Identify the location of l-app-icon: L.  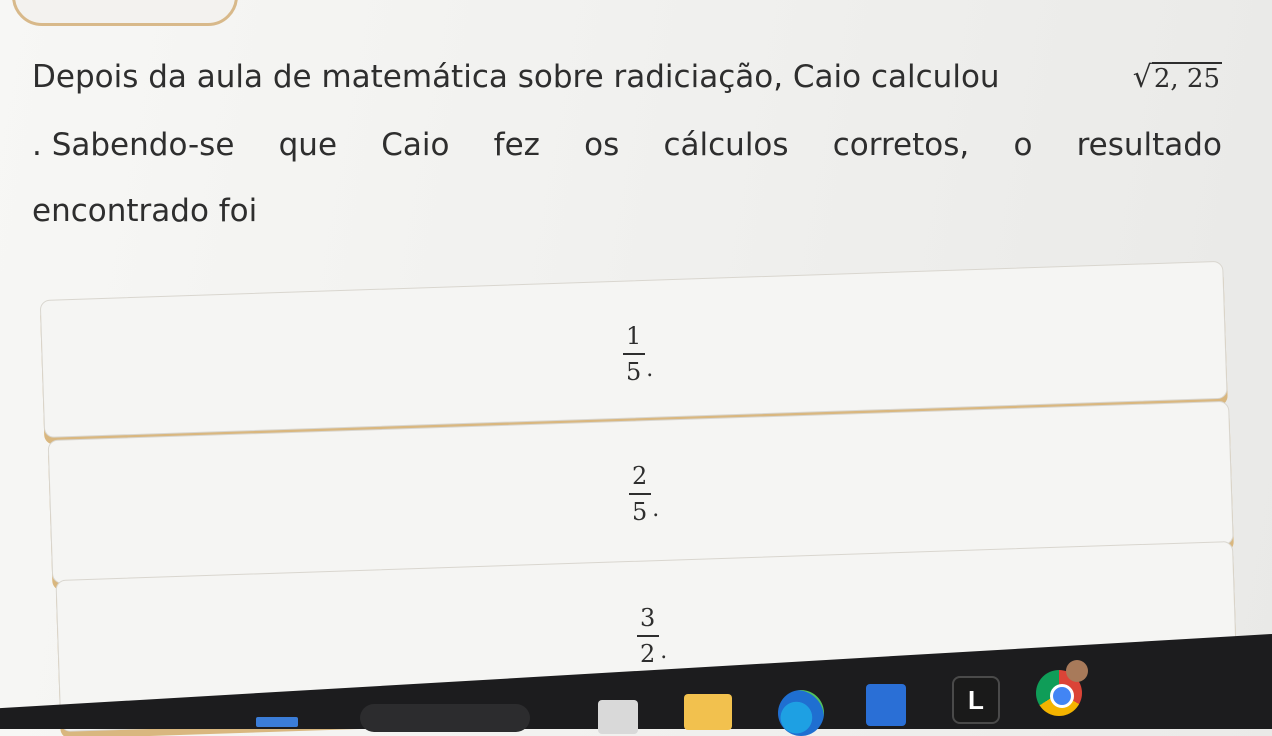
(976, 700).